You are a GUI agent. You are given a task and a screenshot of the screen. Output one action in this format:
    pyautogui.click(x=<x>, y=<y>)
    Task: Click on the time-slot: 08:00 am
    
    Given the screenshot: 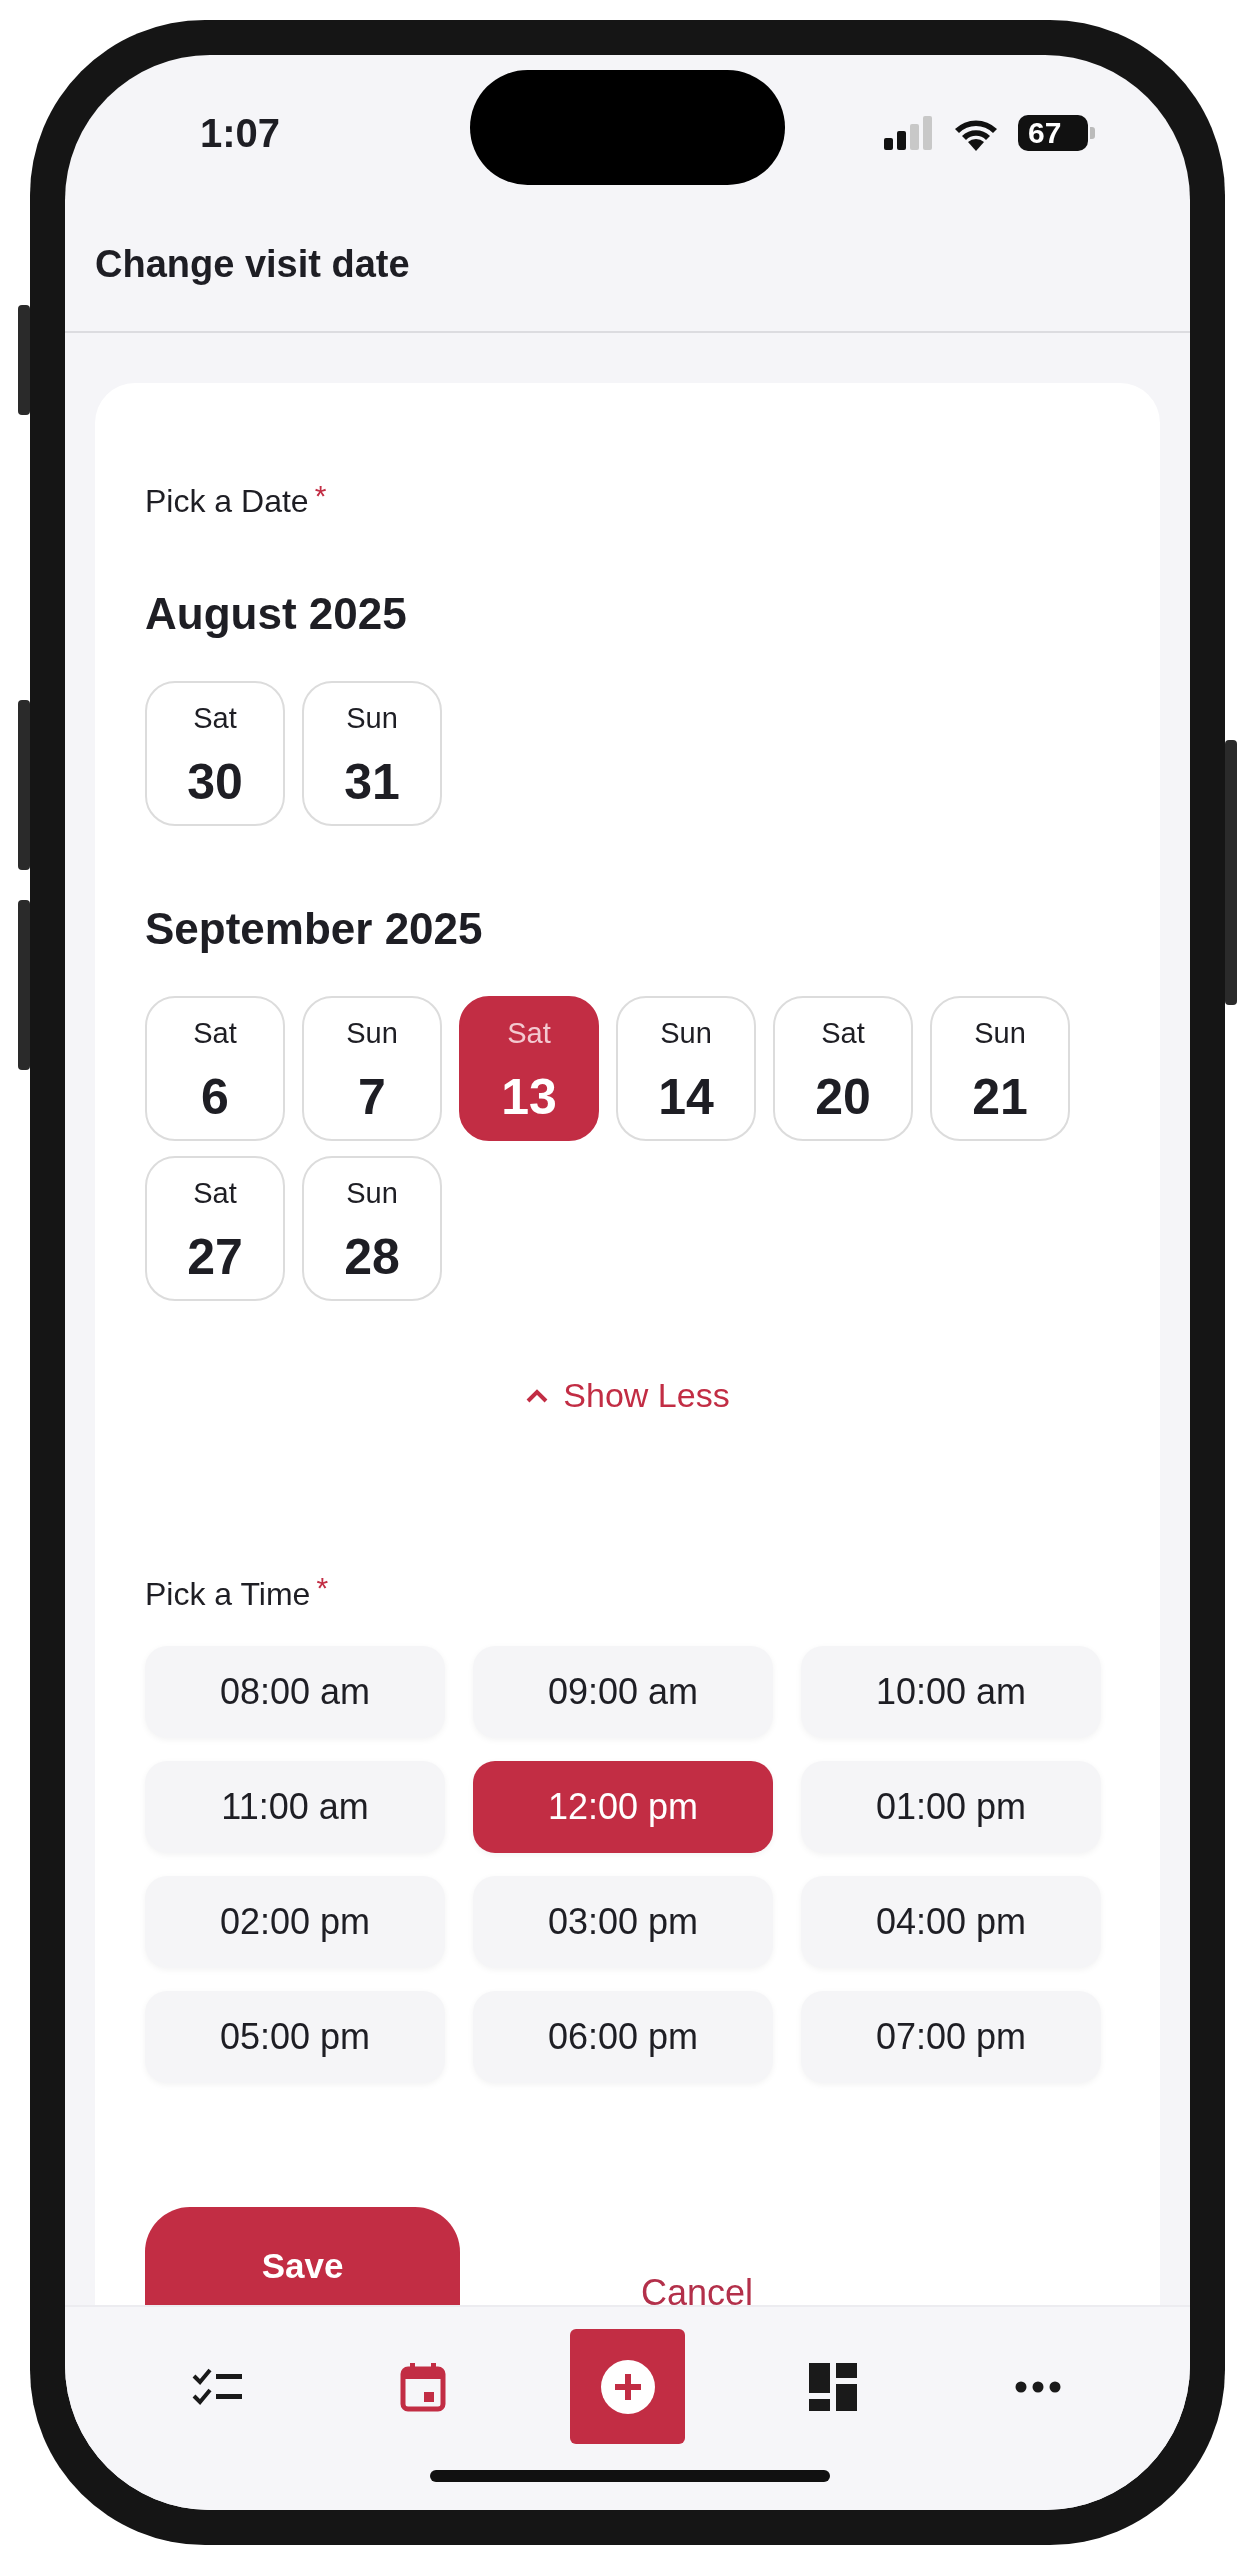 What is the action you would take?
    pyautogui.click(x=295, y=1691)
    